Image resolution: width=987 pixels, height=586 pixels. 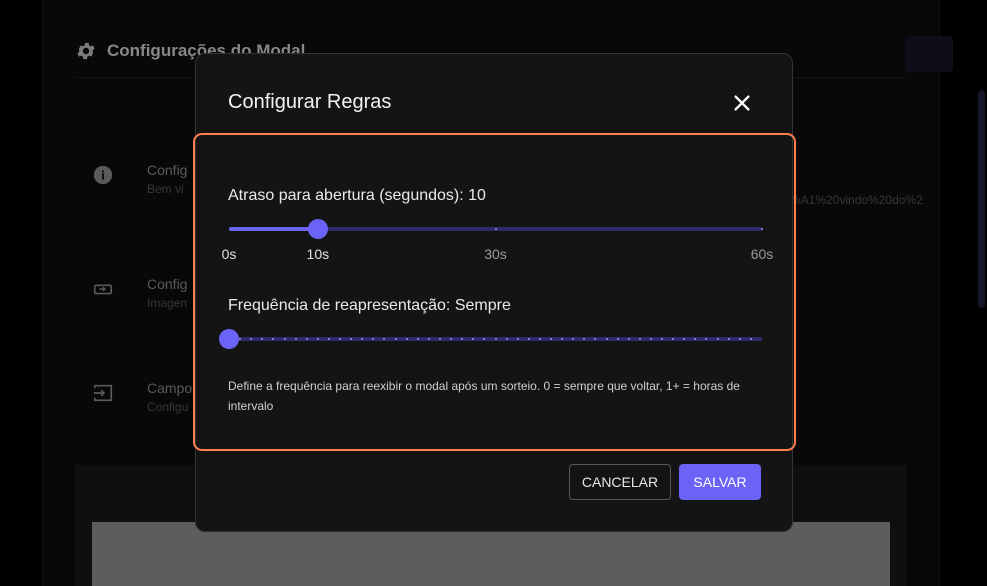 What do you see at coordinates (620, 482) in the screenshot?
I see `cancel-button: CANCELAR` at bounding box center [620, 482].